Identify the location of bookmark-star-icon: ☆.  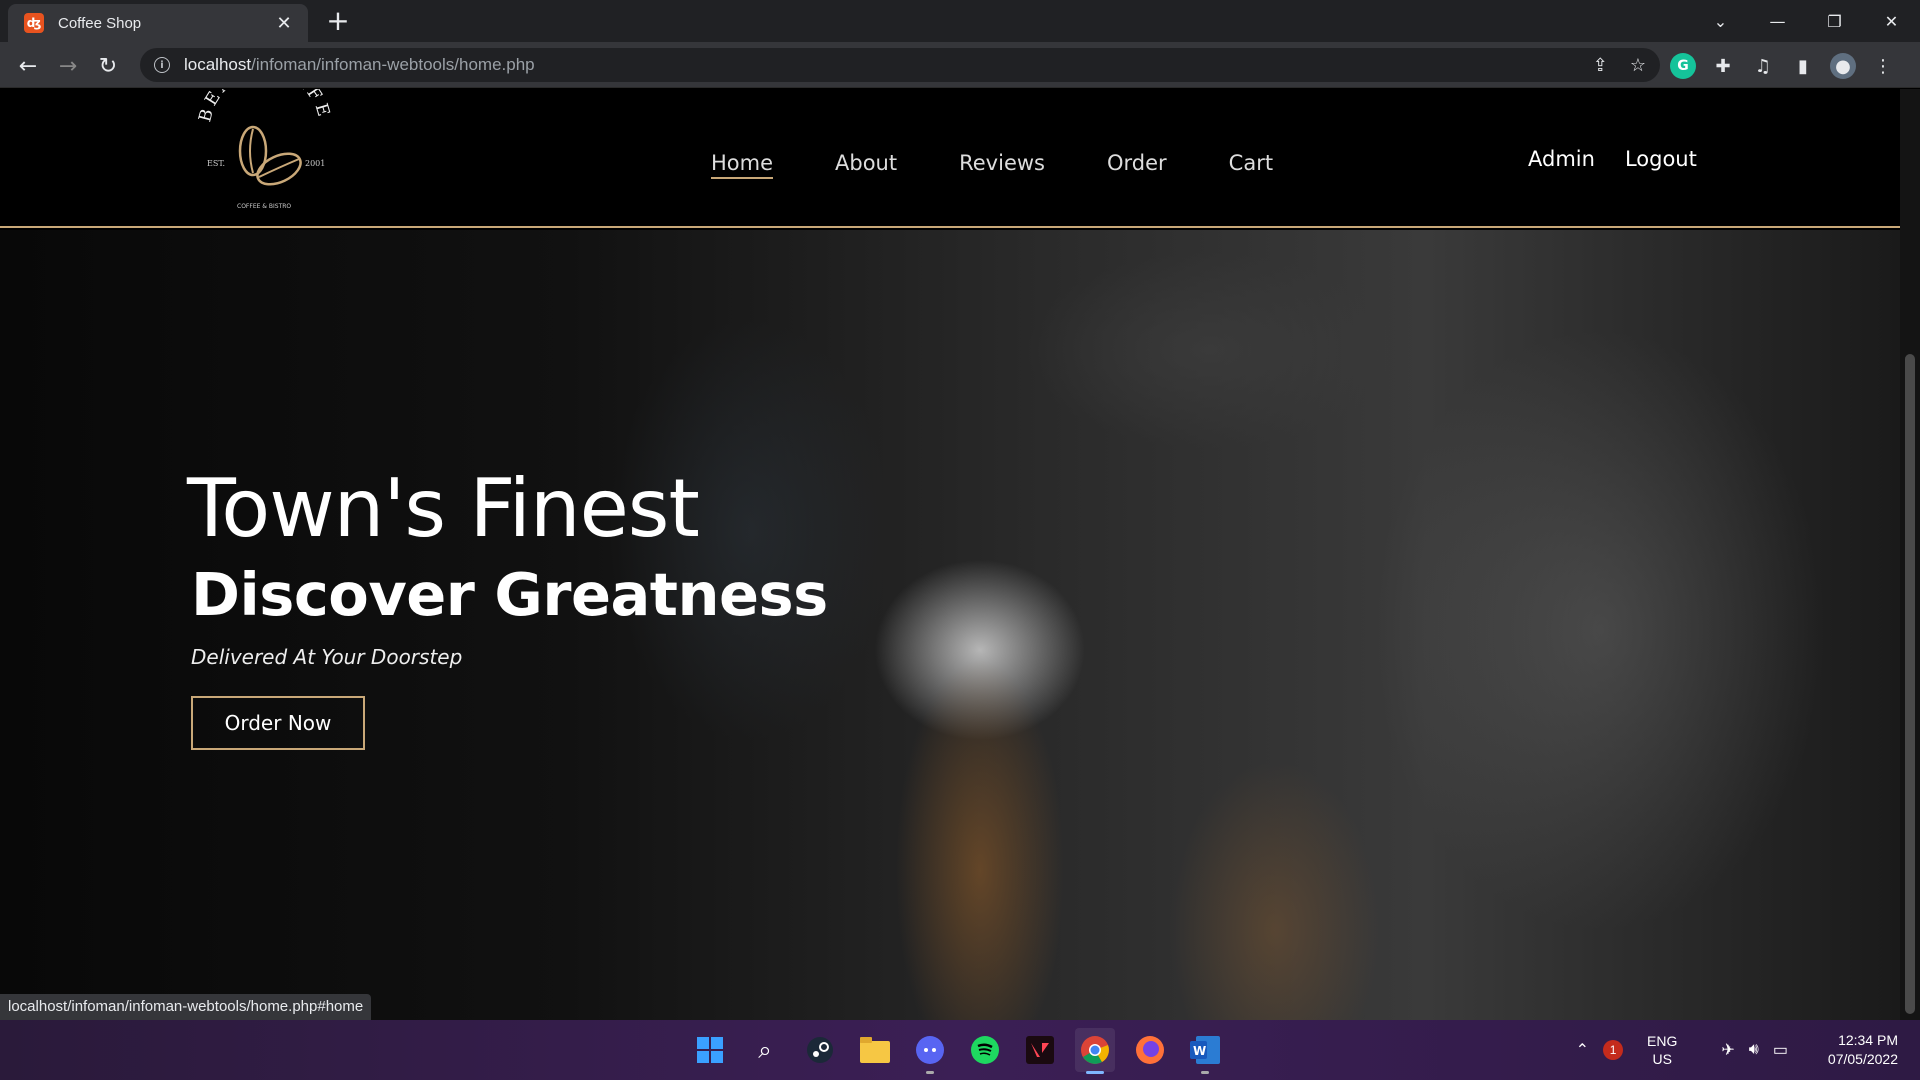
(1638, 65).